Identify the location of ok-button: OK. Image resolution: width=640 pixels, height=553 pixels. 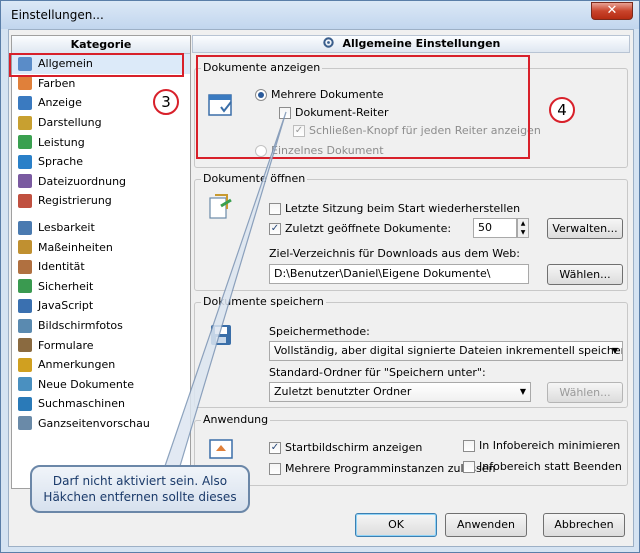
(396, 525).